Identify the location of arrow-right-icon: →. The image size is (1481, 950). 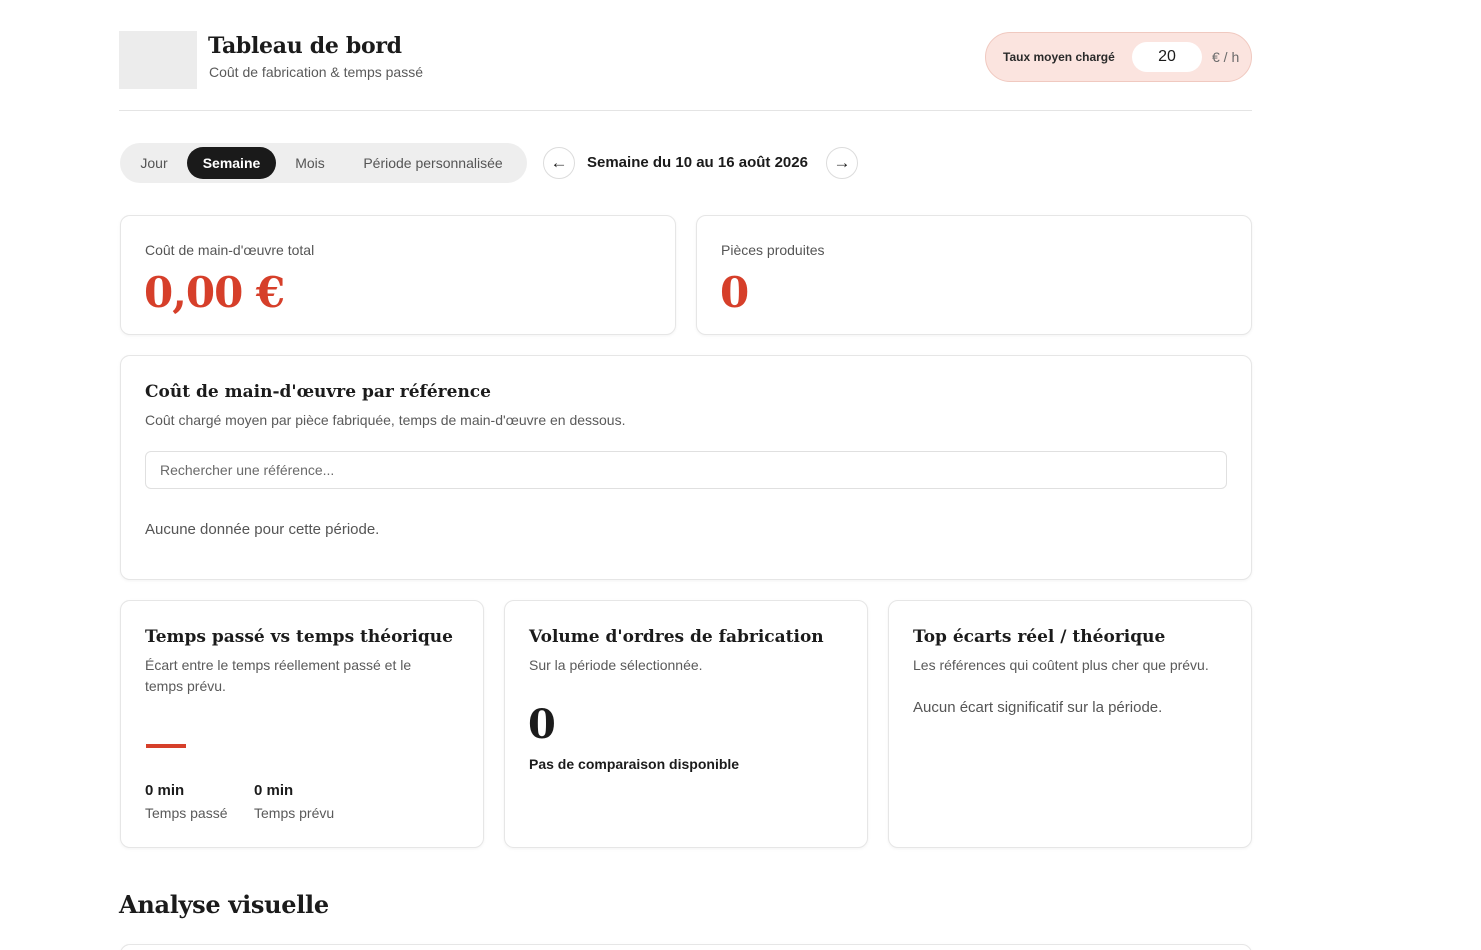
(842, 162).